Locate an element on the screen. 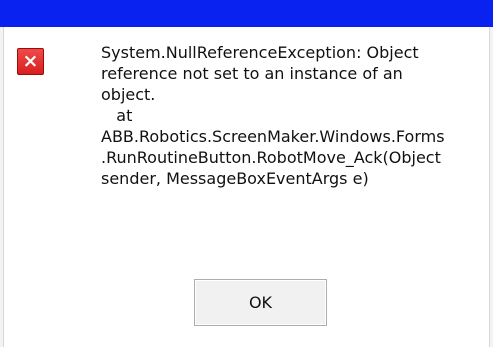 This screenshot has height=347, width=493. message-line: at is located at coordinates (117, 115).